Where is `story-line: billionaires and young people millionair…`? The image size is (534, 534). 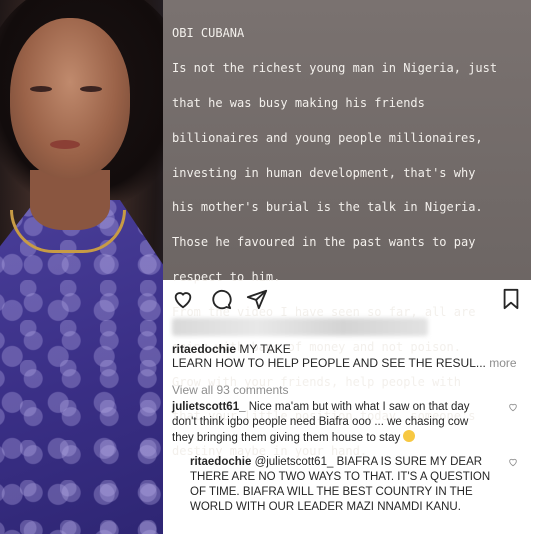 story-line: billionaires and young people millionair… is located at coordinates (327, 137).